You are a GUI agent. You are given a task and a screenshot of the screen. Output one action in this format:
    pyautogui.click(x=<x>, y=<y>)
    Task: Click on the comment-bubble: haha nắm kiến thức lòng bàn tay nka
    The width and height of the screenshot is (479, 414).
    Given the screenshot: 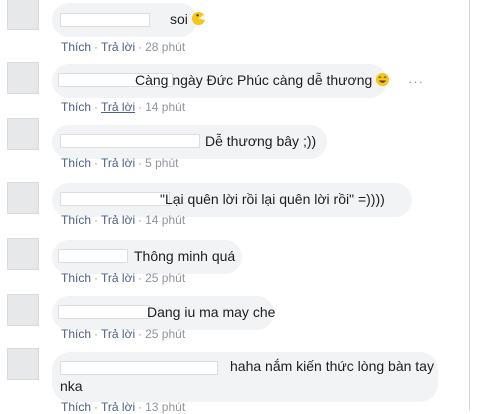 What is the action you would take?
    pyautogui.click(x=245, y=377)
    